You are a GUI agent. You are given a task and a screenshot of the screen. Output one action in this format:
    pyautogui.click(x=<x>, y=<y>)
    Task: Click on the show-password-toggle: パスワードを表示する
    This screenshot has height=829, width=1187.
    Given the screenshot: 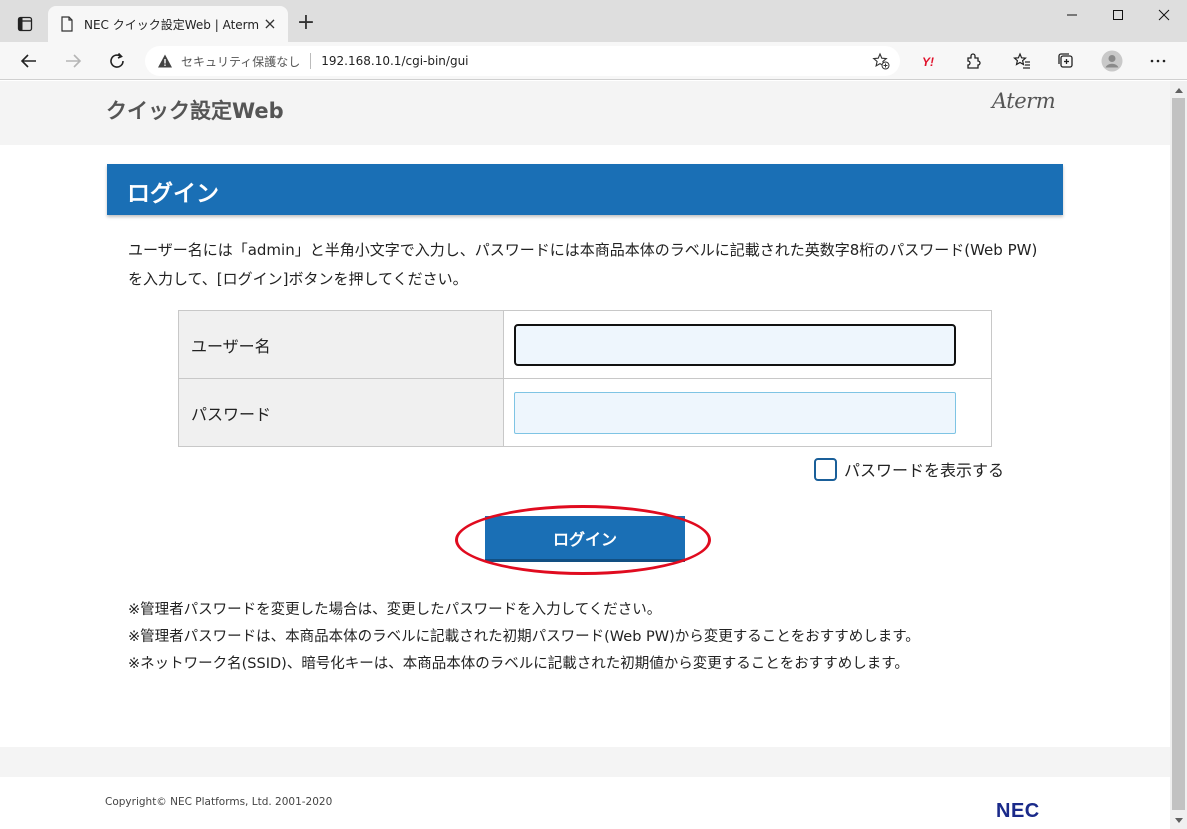 What is the action you would take?
    pyautogui.click(x=909, y=469)
    